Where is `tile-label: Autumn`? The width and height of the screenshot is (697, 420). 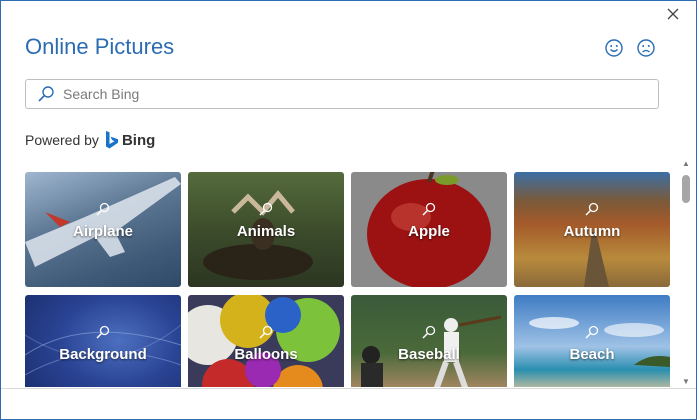 tile-label: Autumn is located at coordinates (592, 231).